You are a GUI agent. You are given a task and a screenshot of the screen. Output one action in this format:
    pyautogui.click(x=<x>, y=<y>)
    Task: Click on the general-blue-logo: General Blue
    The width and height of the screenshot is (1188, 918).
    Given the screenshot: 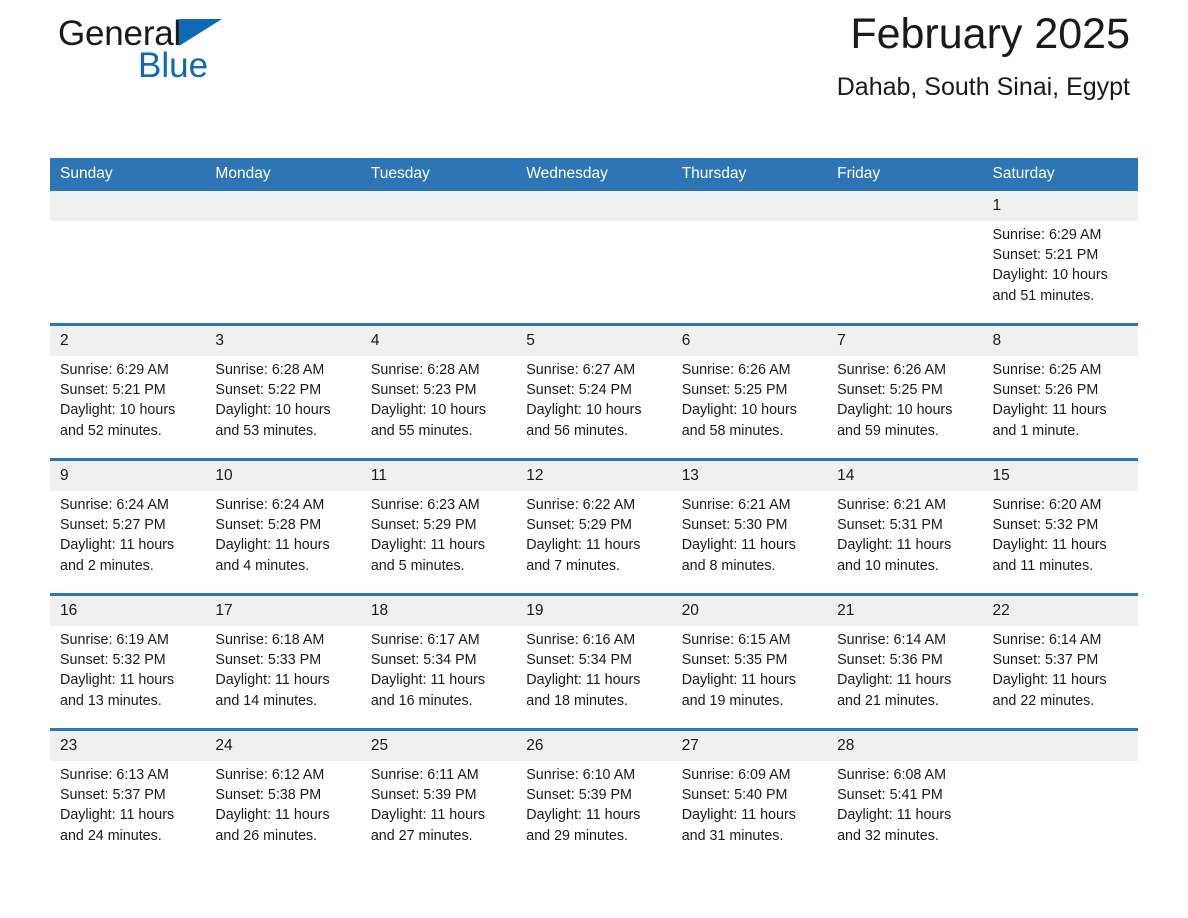 What is the action you would take?
    pyautogui.click(x=208, y=61)
    